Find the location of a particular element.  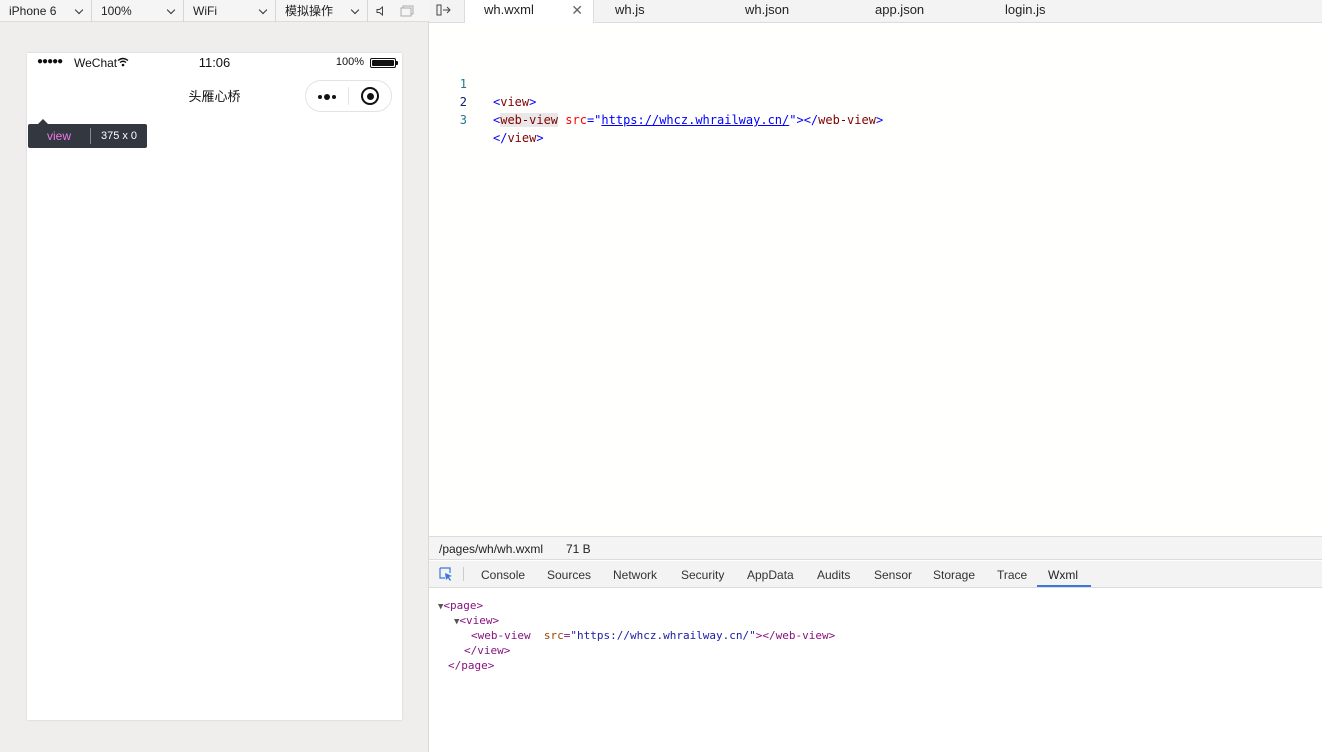

device-select-value: iPhone 6 is located at coordinates (33, 10).